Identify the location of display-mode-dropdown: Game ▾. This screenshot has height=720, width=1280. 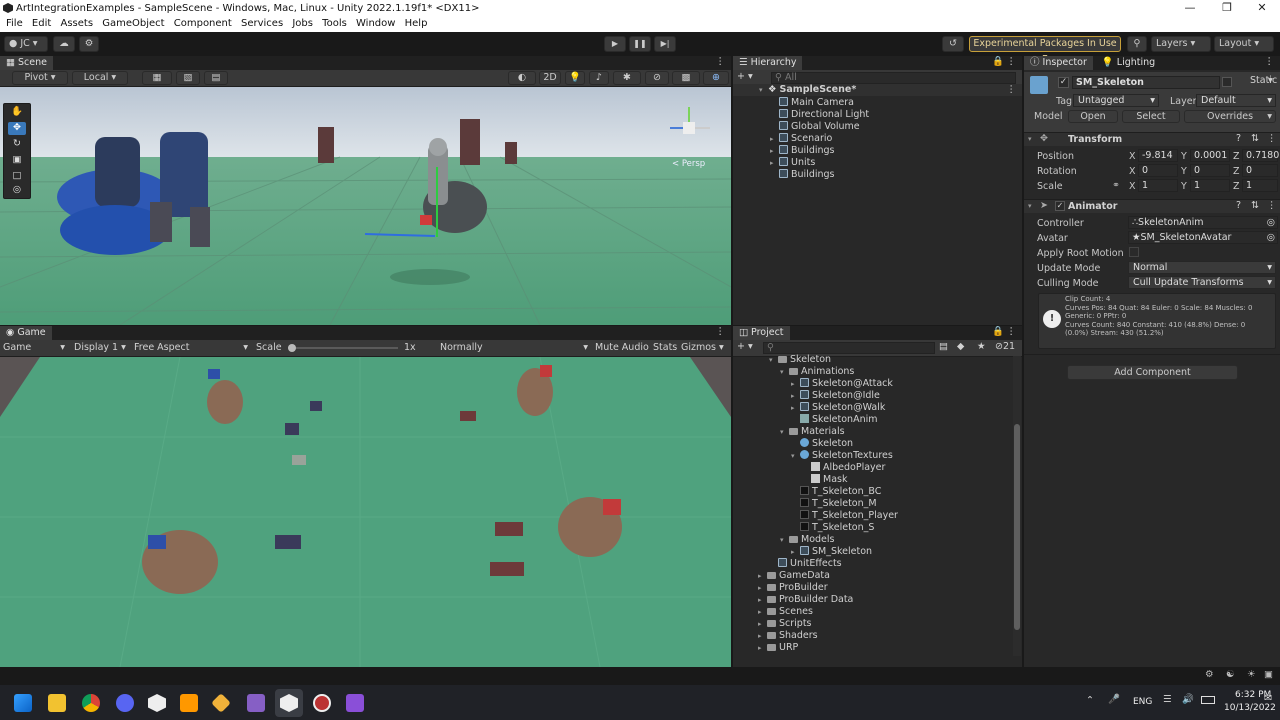
(35, 347).